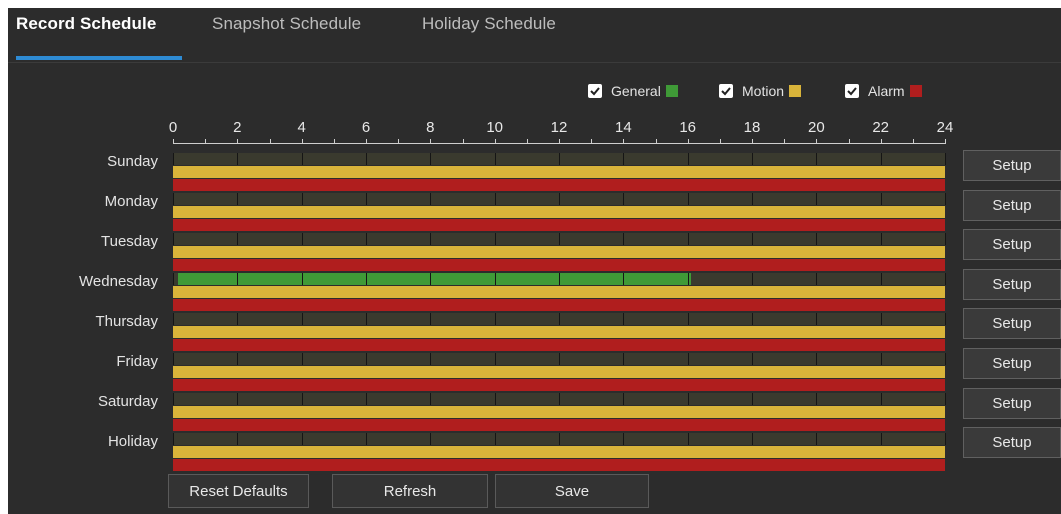  I want to click on day-row-holiday: Holiday, so click(527, 453).